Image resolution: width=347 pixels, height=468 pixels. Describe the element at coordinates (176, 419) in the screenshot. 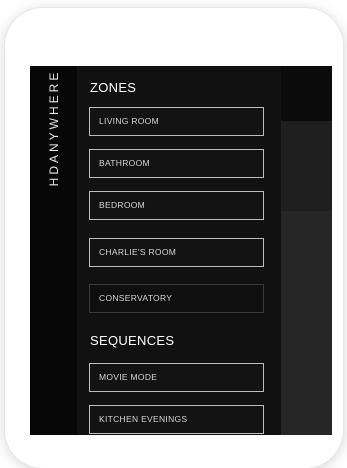

I see `sequence-button-kitchen-evenings: KITCHEN EVENINGS` at that location.